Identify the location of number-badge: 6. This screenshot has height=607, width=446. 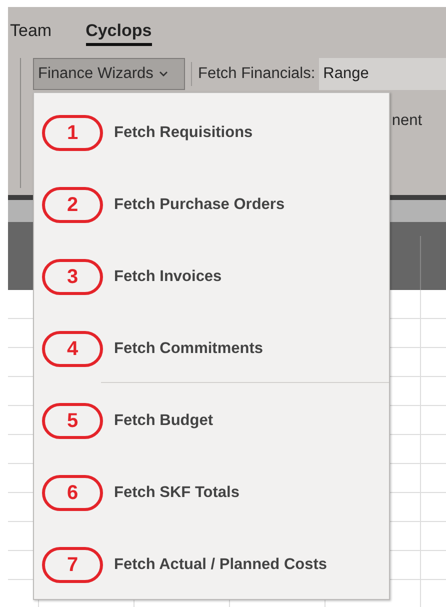
(72, 493).